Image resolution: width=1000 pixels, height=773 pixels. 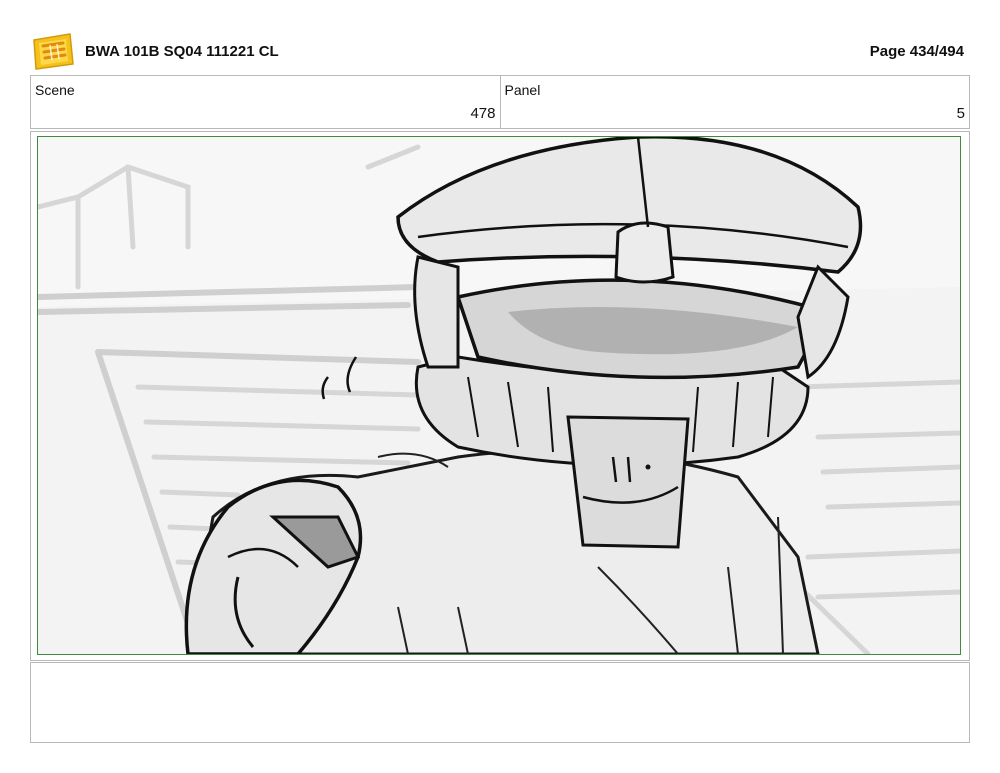 I want to click on page-number: Page 434/494, so click(x=916, y=51).